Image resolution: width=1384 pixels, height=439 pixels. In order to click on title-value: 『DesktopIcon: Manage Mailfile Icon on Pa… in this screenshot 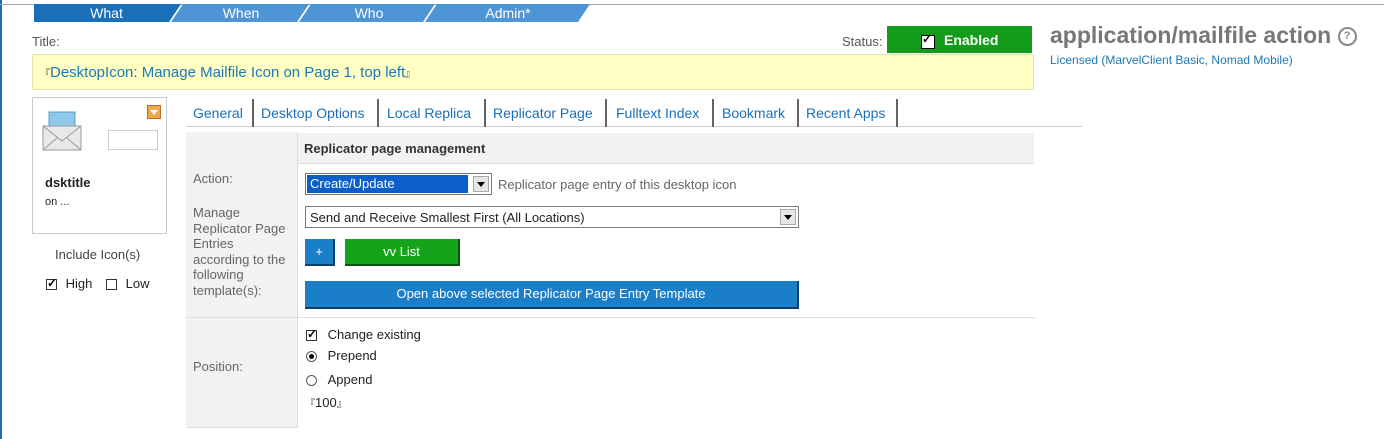, I will do `click(227, 72)`.